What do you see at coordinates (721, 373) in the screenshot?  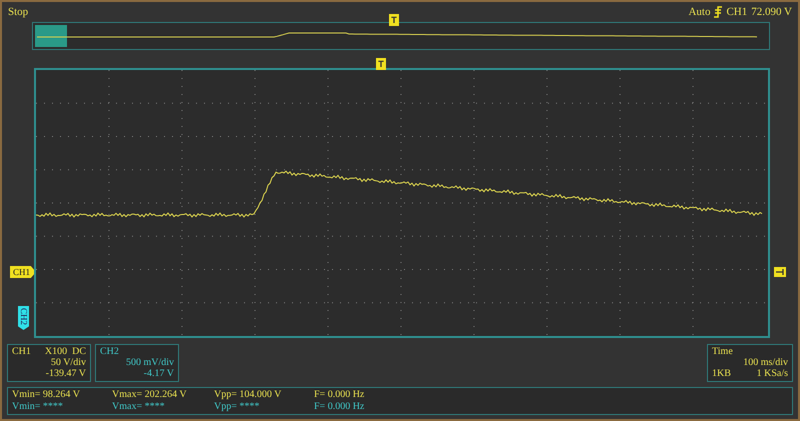 I see `memory-depth: 1KB` at bounding box center [721, 373].